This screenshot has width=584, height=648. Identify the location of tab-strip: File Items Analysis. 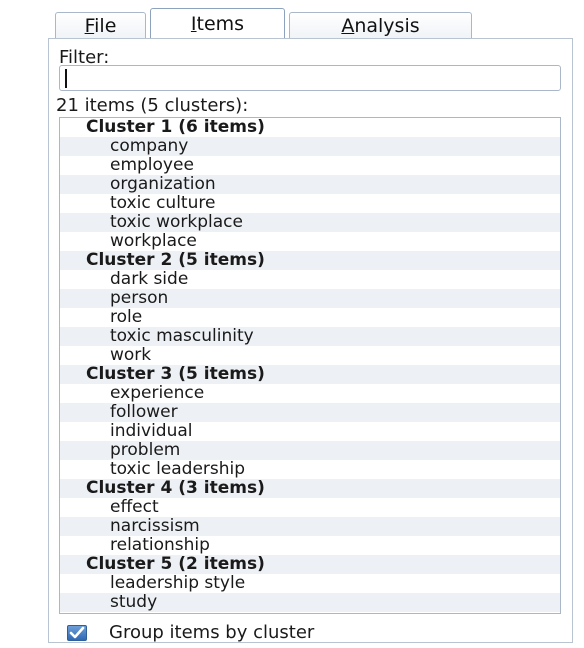
(263, 23).